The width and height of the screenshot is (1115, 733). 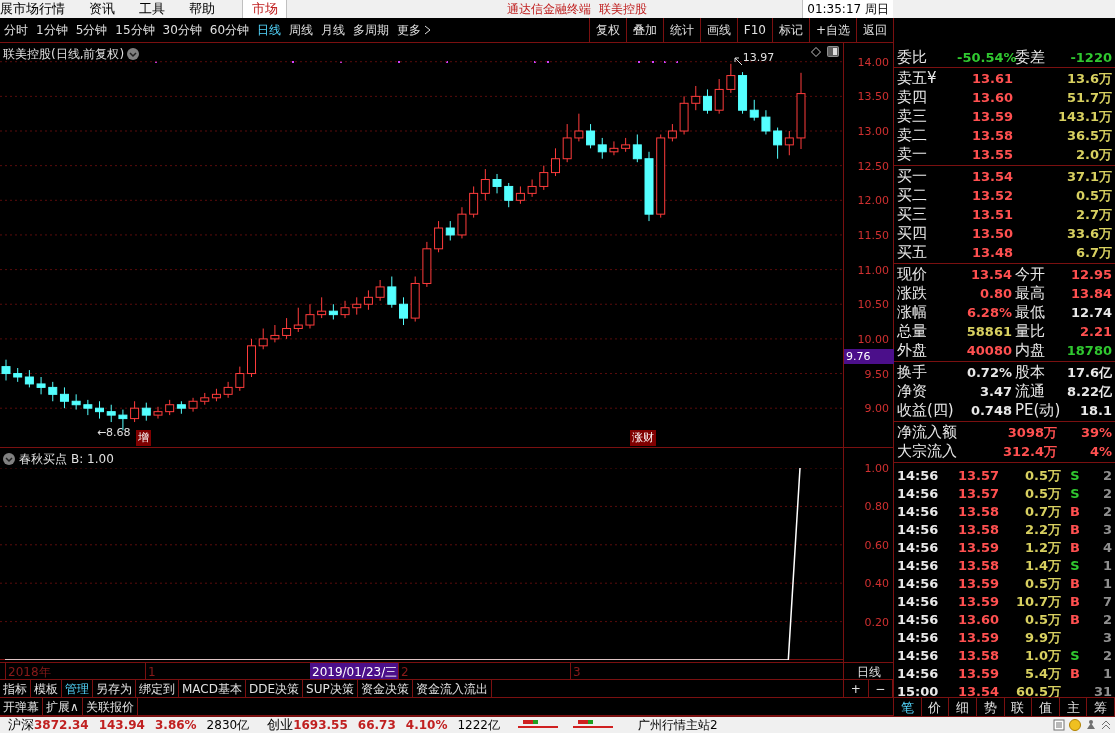 I want to click on indicator-tab: 资金流入流出, so click(x=452, y=688).